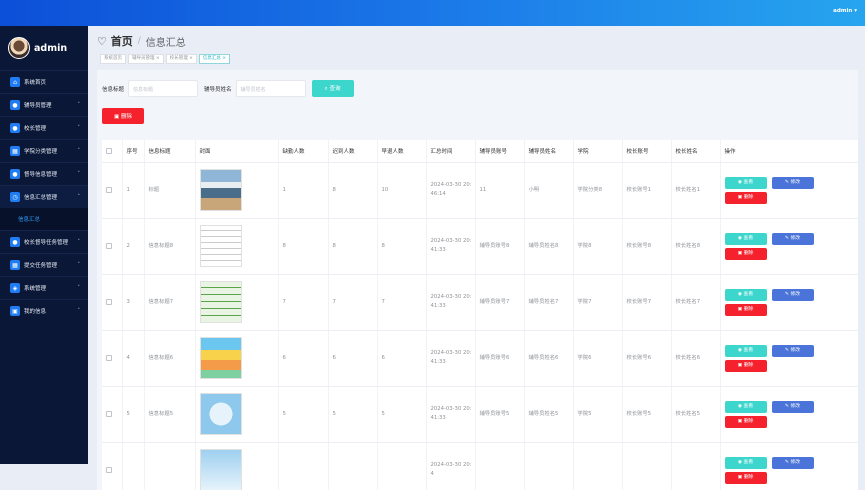  What do you see at coordinates (44, 264) in the screenshot?
I see `sidebar-item: ▦ 提交任务管理 ˅` at bounding box center [44, 264].